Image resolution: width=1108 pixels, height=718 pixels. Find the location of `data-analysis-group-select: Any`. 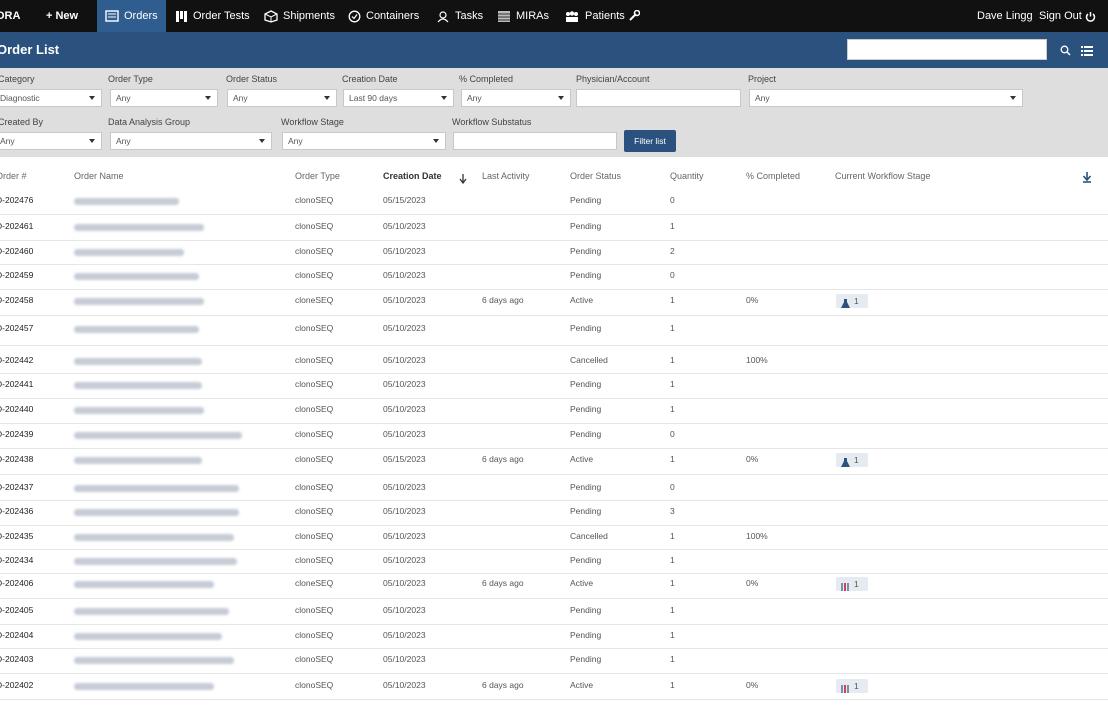

data-analysis-group-select: Any is located at coordinates (191, 141).